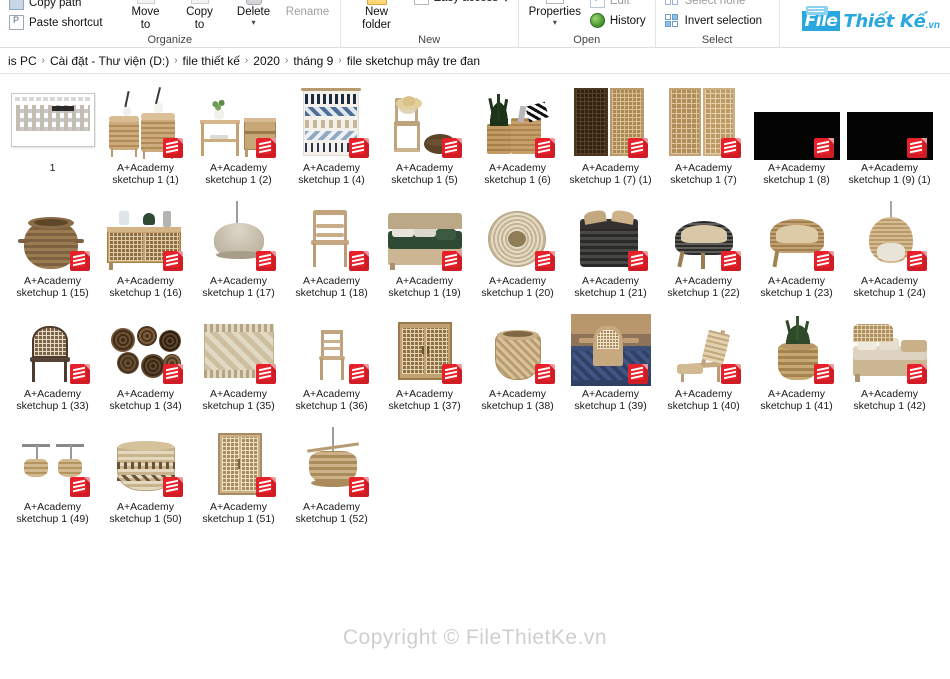  What do you see at coordinates (610, 138) in the screenshot?
I see `file-tile: A+Academy sketchup 1 (7) (1)` at bounding box center [610, 138].